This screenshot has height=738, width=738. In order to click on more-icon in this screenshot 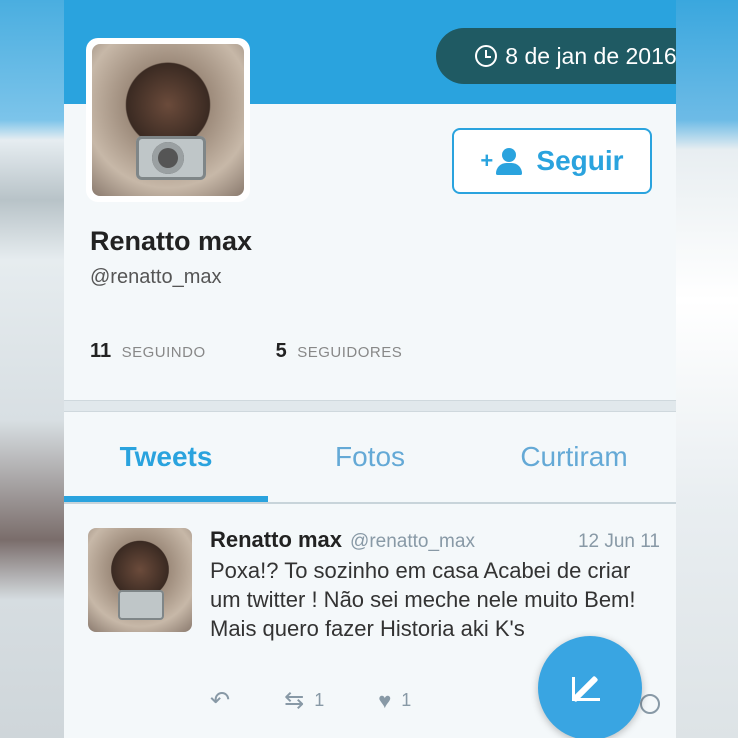, I will do `click(650, 704)`.